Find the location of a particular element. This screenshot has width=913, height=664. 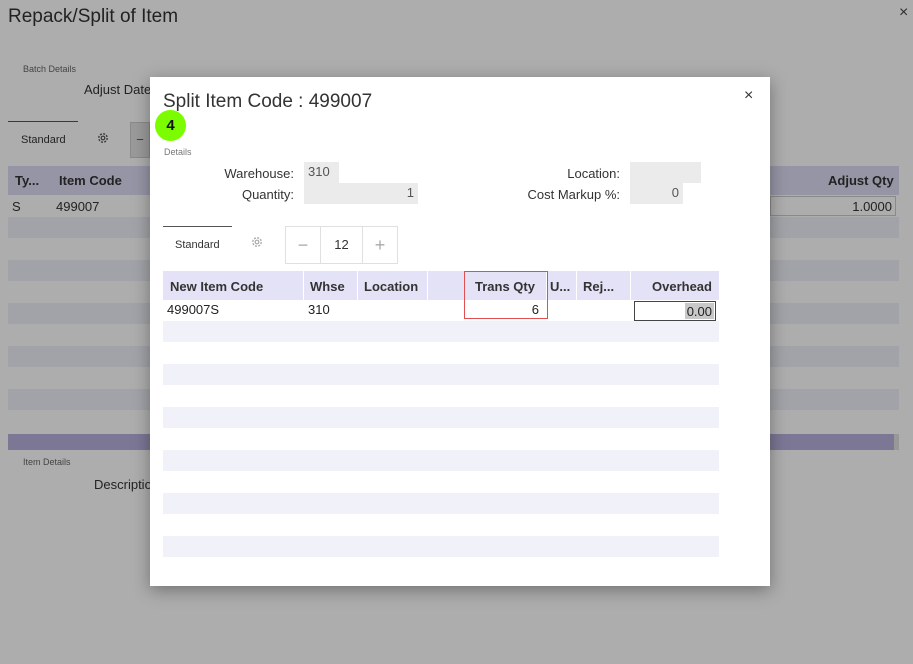

details-section-label: Details is located at coordinates (178, 152).